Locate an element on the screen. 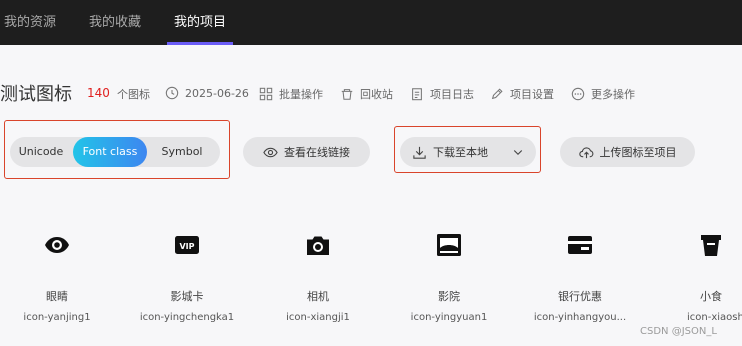  eye-icon is located at coordinates (57, 245).